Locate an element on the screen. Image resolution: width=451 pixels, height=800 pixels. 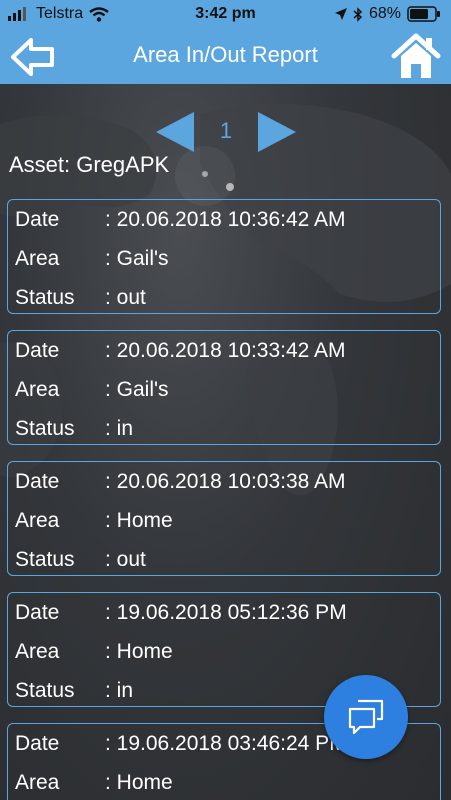
pager: 1 is located at coordinates (225, 124).